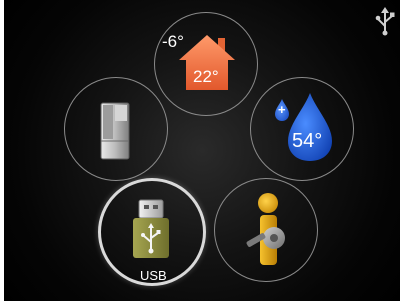 This screenshot has height=301, width=400. What do you see at coordinates (302, 129) in the screenshot?
I see `menu-item-hot-water: + 54°` at bounding box center [302, 129].